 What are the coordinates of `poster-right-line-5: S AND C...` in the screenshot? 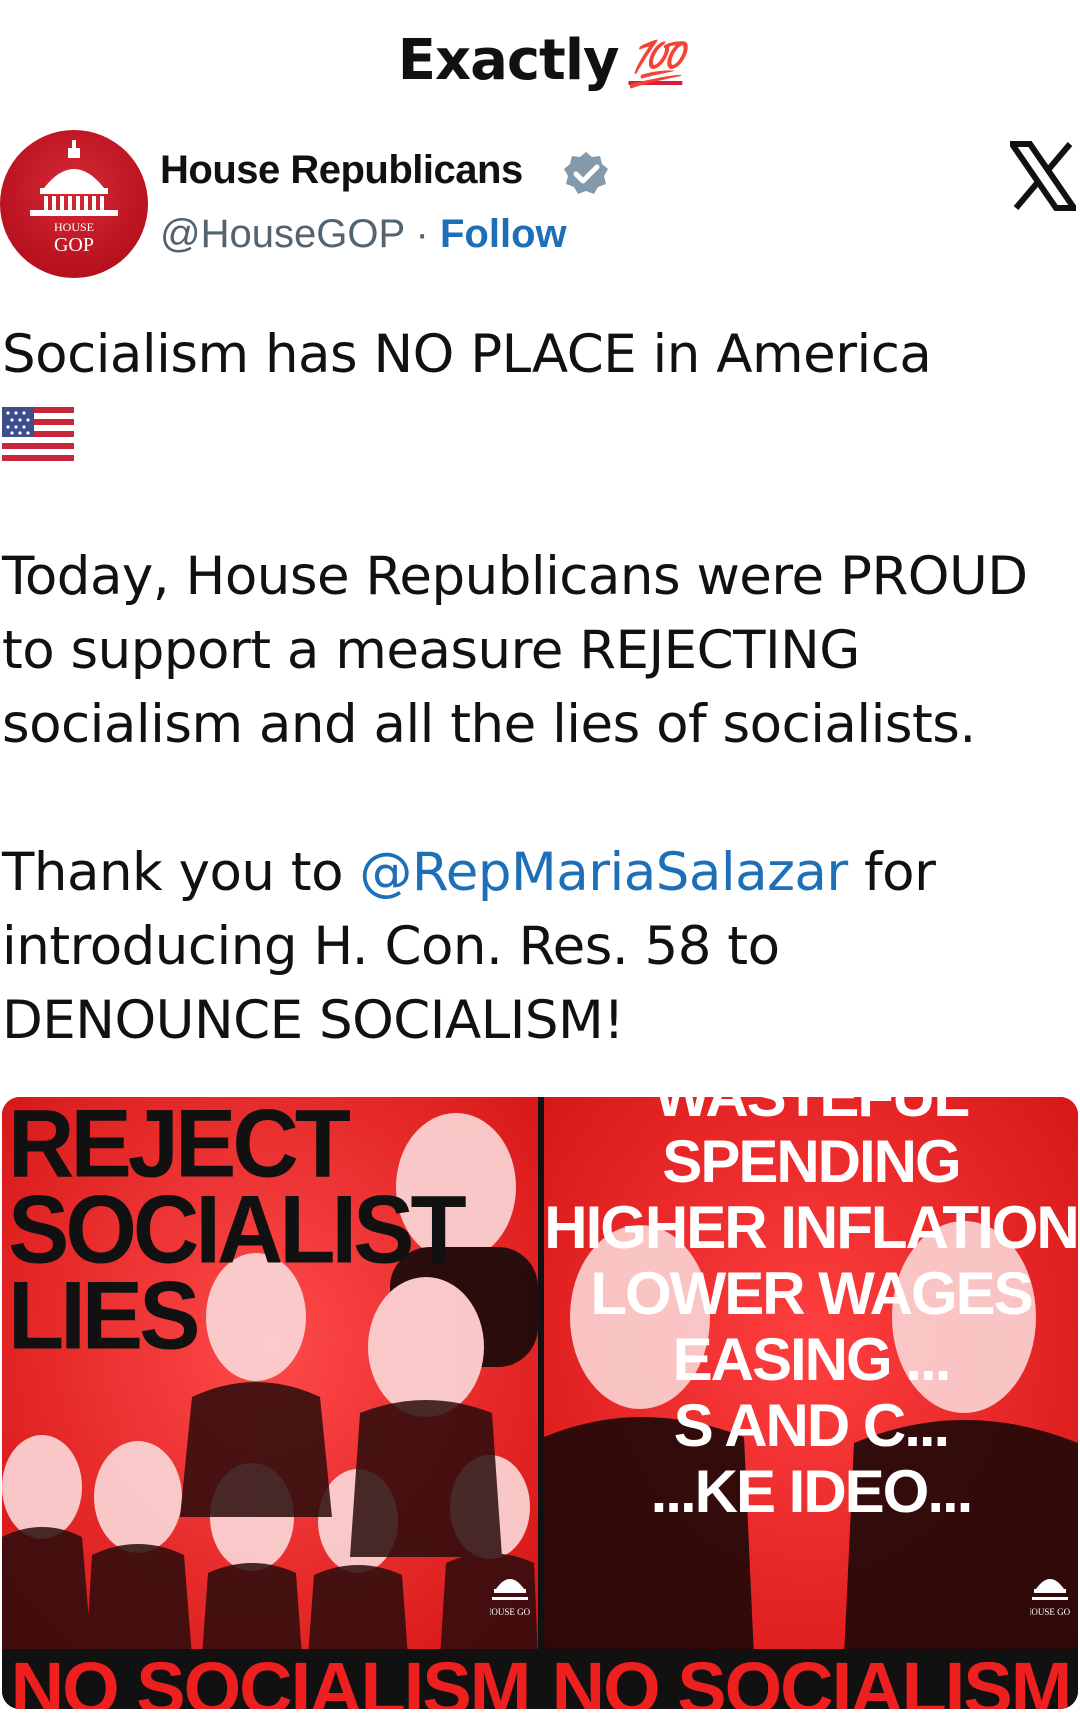 It's located at (811, 1425).